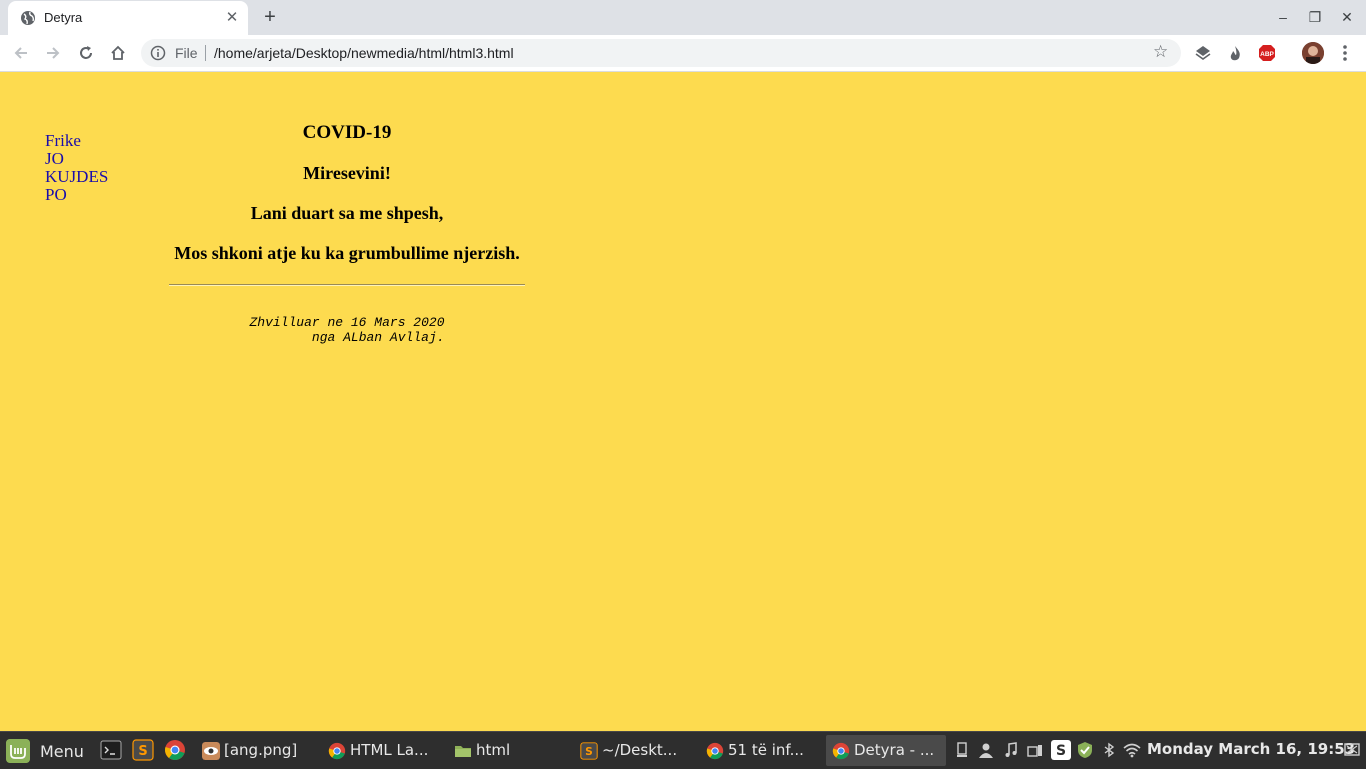 The width and height of the screenshot is (1366, 769). I want to click on nav-link-po: PO, so click(76, 195).